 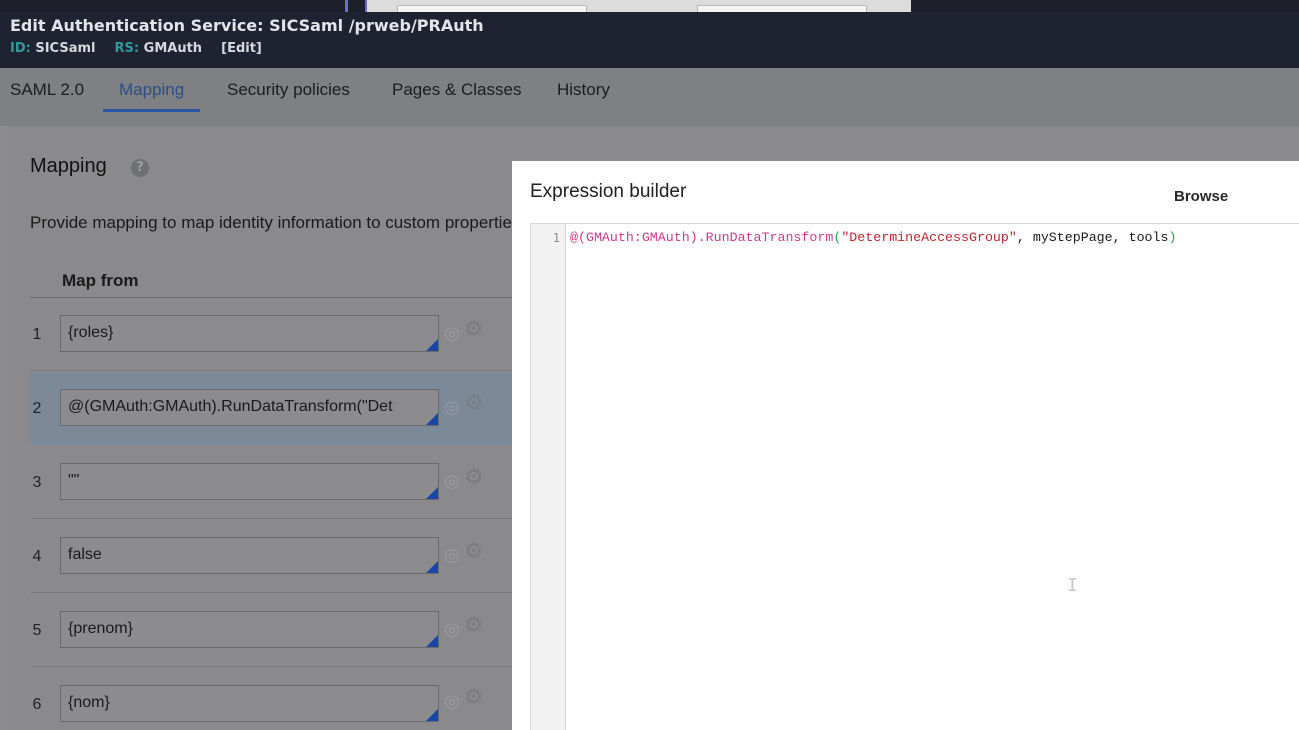 What do you see at coordinates (288, 96) in the screenshot?
I see `tab-security-policies: Security policies` at bounding box center [288, 96].